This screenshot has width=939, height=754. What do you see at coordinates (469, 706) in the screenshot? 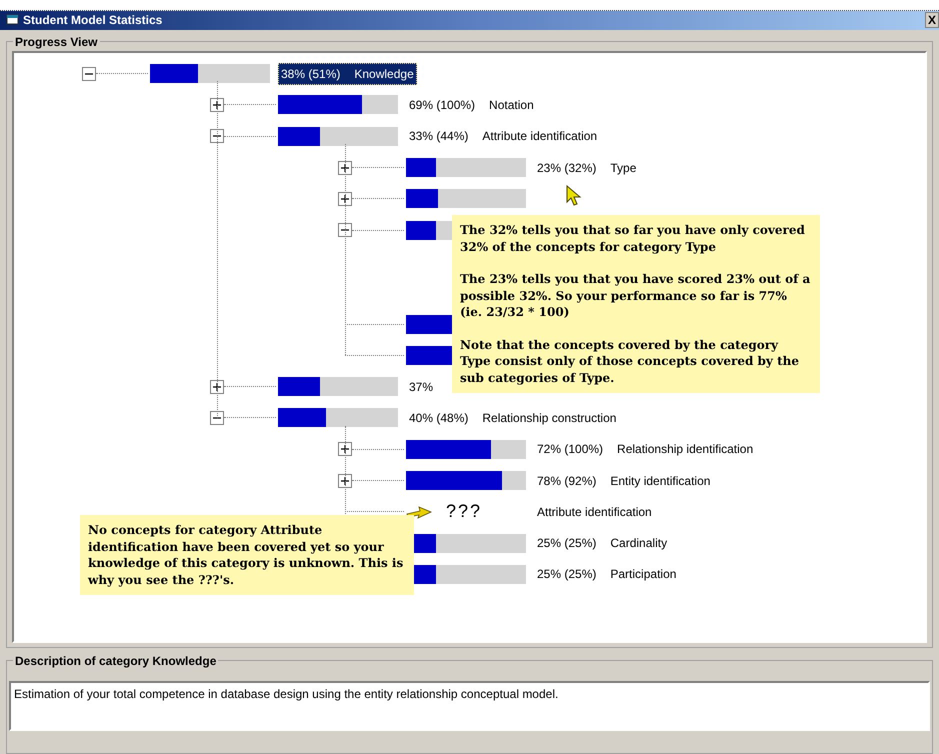
I see `description-box: Estimation of your total competence in database design using the entity relationship conceptual model.` at bounding box center [469, 706].